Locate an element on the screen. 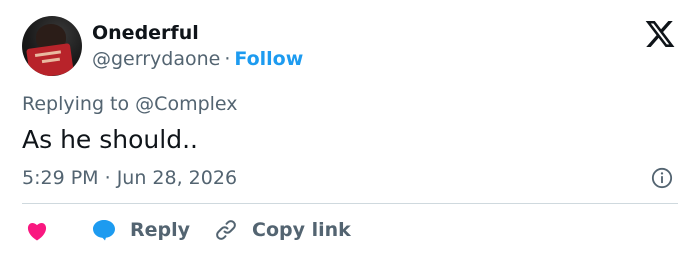  author-handle: @gerrydaone is located at coordinates (156, 59).